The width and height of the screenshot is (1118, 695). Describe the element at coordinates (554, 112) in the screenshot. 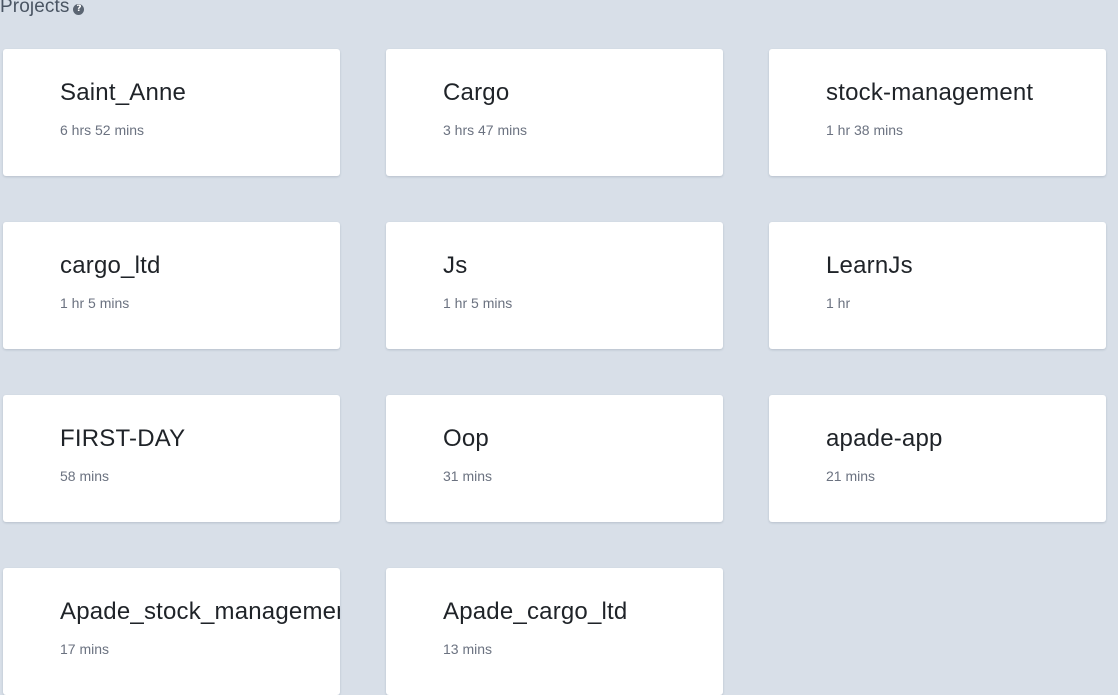

I see `project-card: Cargo 3 hrs 47 mins` at that location.